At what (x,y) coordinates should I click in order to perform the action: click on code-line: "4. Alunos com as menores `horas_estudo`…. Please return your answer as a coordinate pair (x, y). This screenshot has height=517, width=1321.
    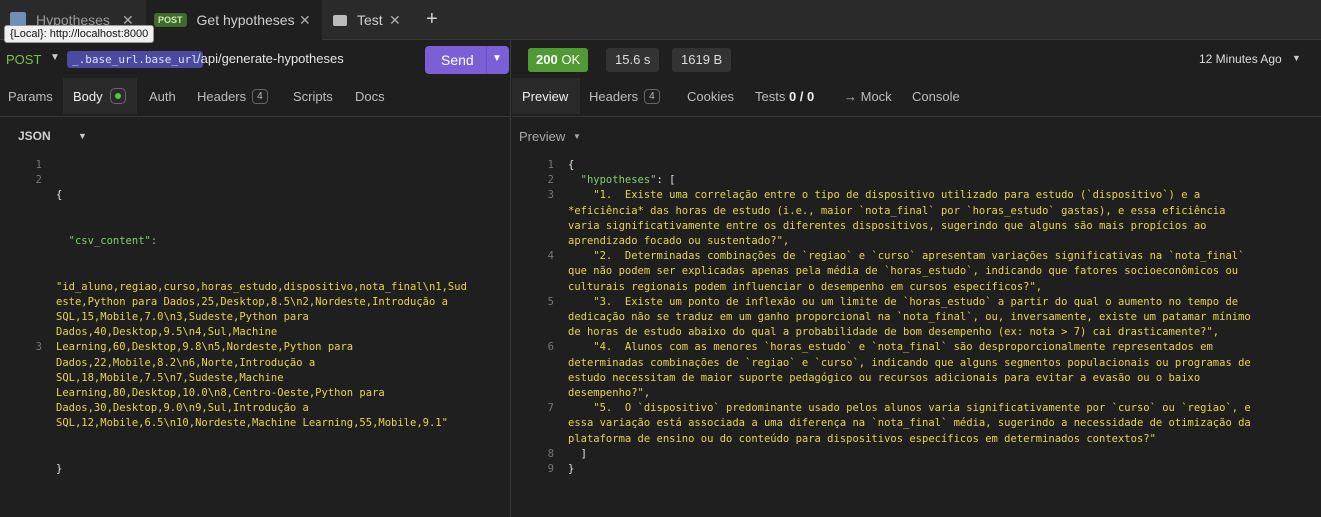
    Looking at the image, I should click on (890, 347).